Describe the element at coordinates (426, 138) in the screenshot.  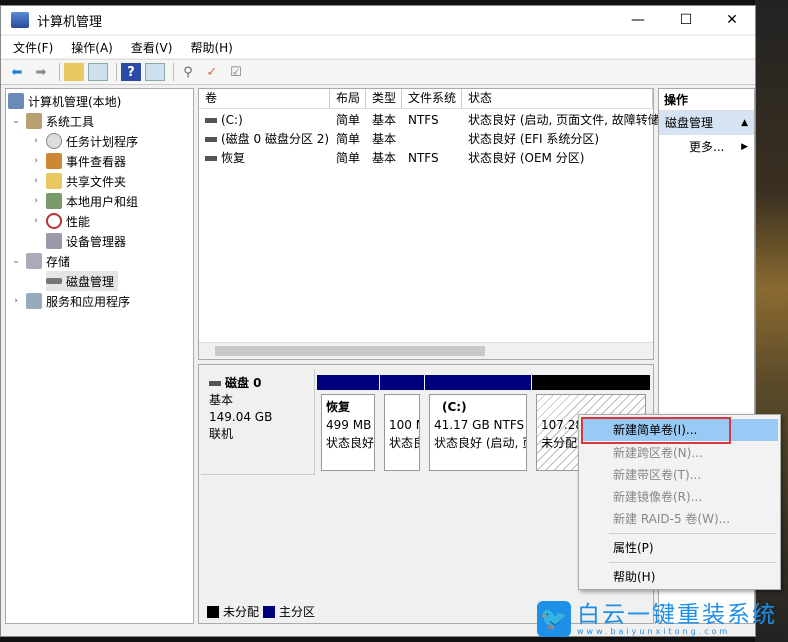
I see `volume-row: (磁盘 0 磁盘分区 2) 简单 基本 状态良好 (EFI 系统分区)` at that location.